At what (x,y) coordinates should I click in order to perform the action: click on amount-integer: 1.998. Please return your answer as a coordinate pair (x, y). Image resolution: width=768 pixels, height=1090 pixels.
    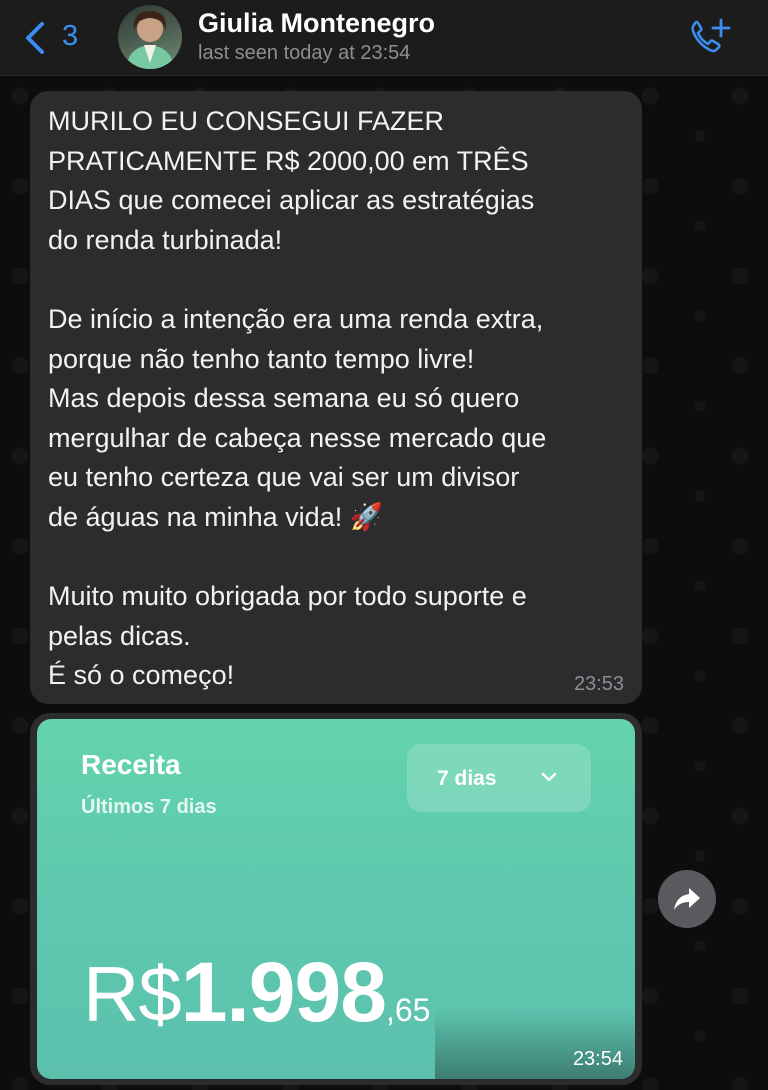
    Looking at the image, I should click on (283, 992).